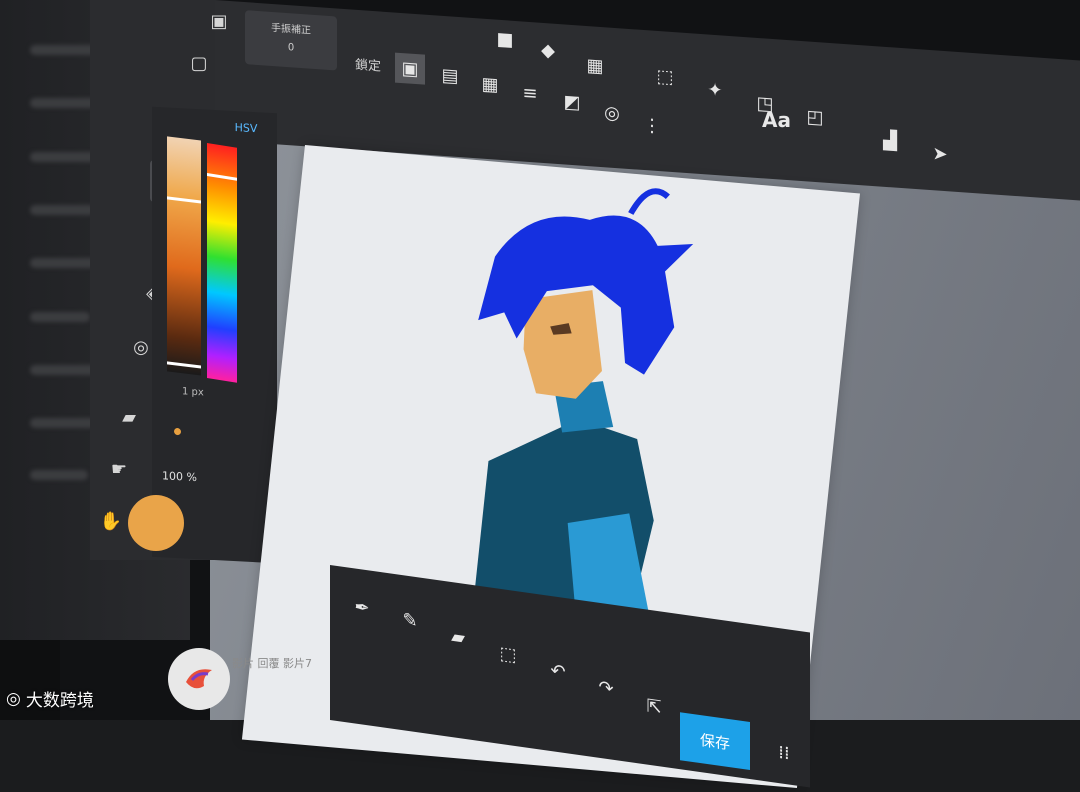 This screenshot has height=792, width=1080. I want to click on pen-icon: ✎, so click(410, 620).